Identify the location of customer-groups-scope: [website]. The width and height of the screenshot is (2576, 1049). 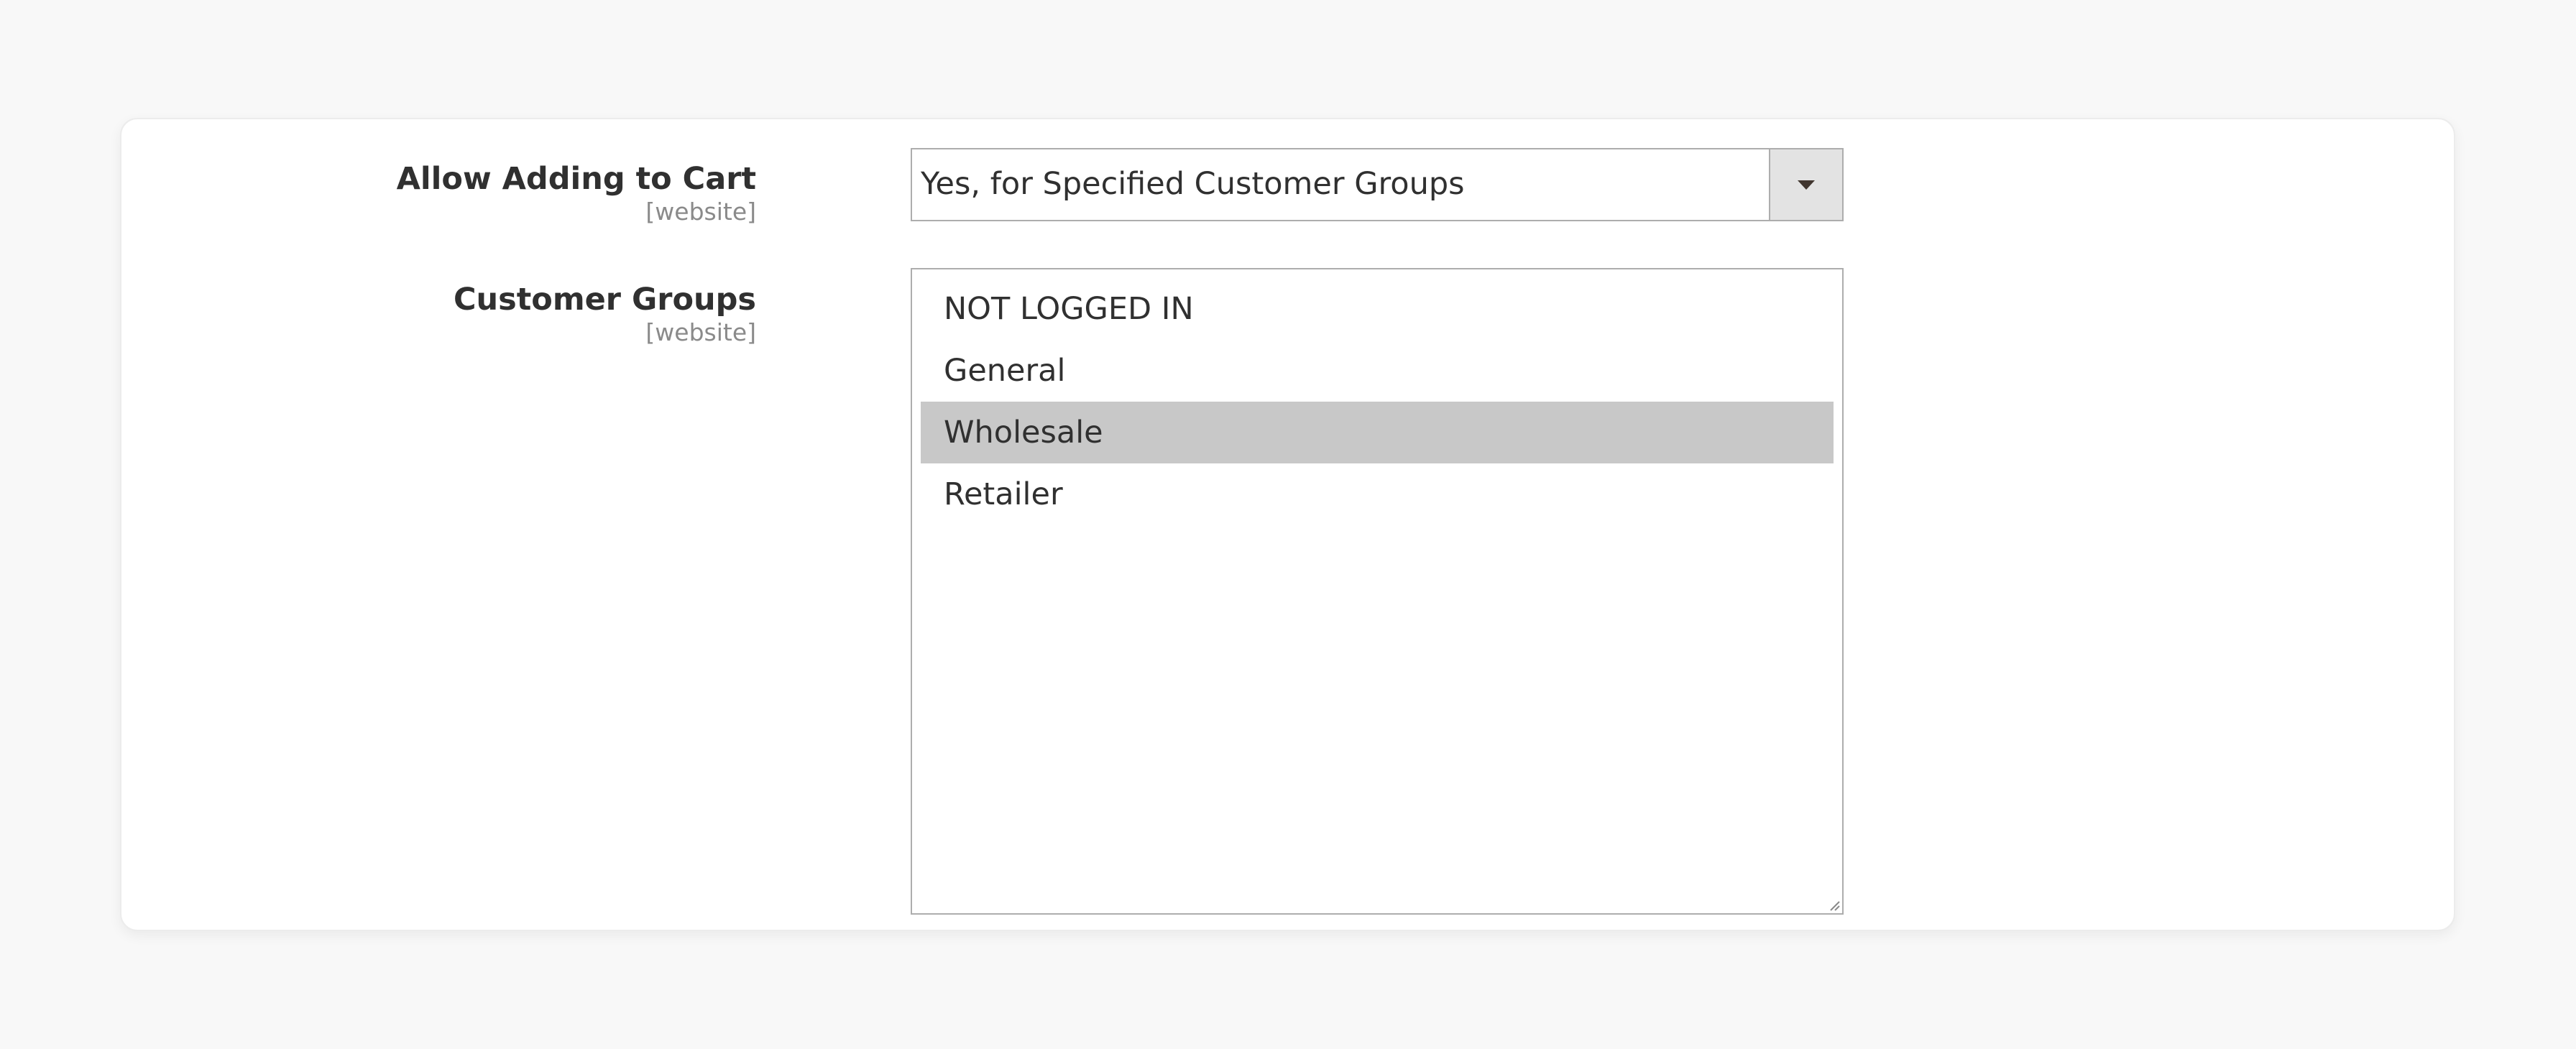
(700, 332).